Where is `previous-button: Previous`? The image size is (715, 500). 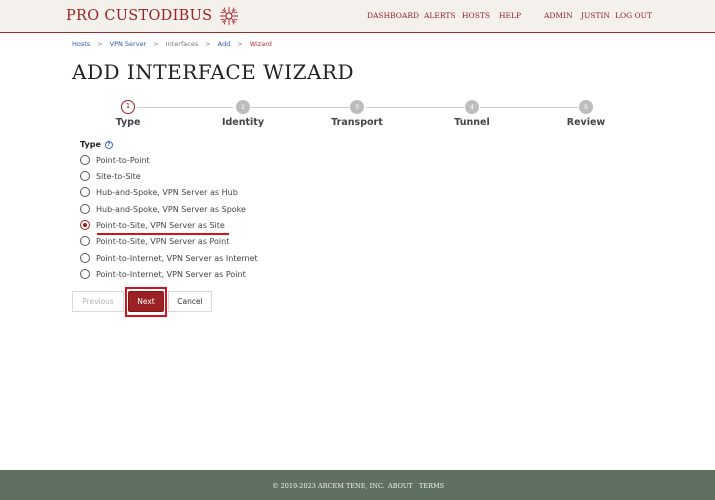
previous-button: Previous is located at coordinates (98, 301).